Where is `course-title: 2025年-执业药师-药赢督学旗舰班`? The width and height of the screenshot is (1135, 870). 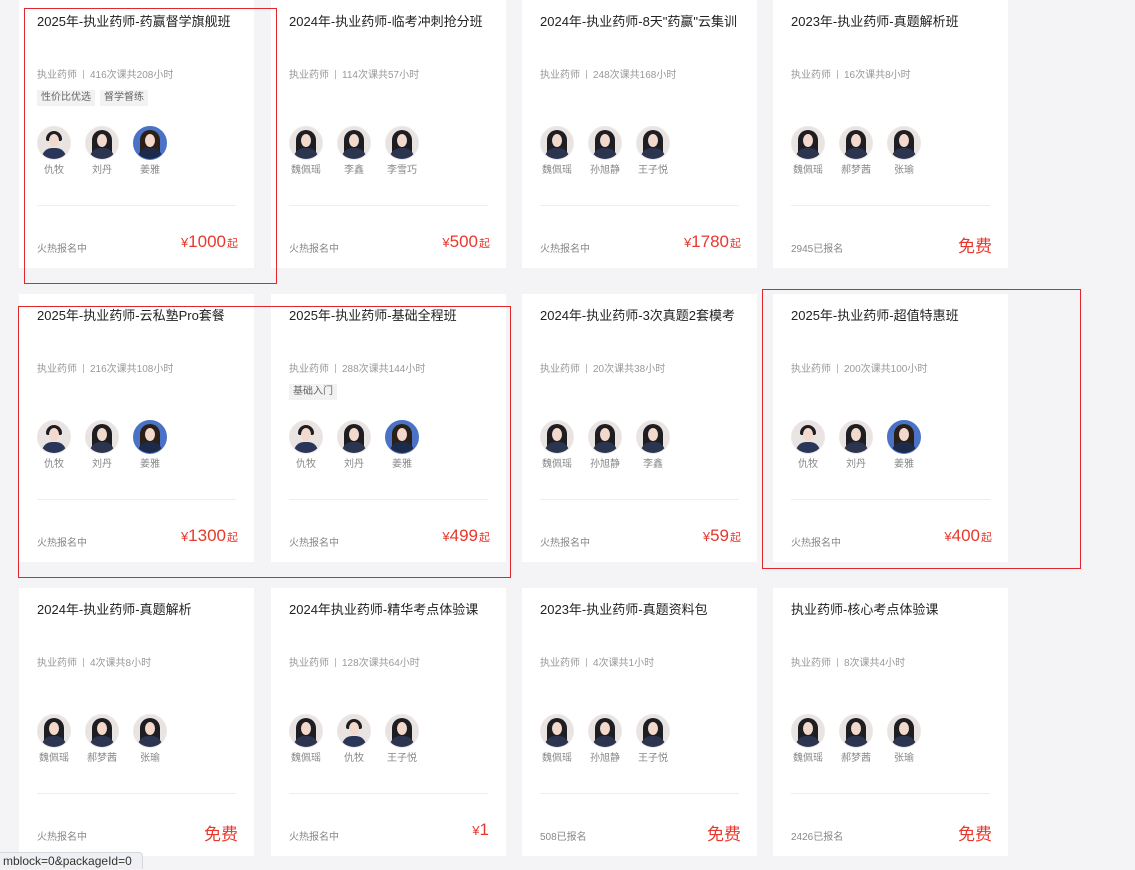
course-title: 2025年-执业药师-药赢督学旗舰班 is located at coordinates (139, 22).